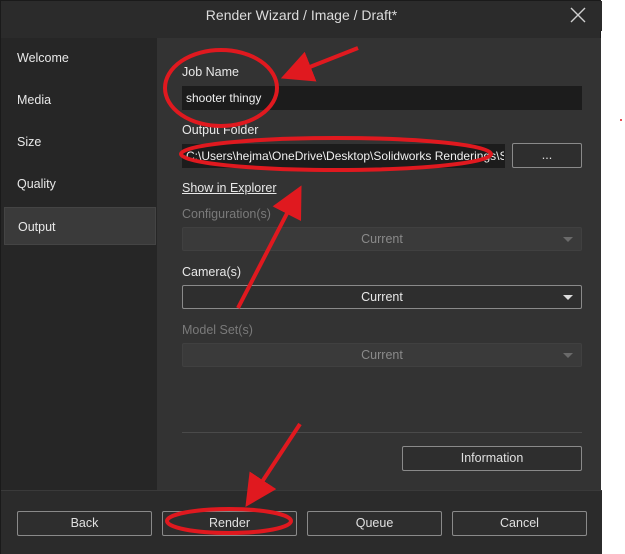 The image size is (625, 554). I want to click on output-folder-label: Output Folder, so click(220, 130).